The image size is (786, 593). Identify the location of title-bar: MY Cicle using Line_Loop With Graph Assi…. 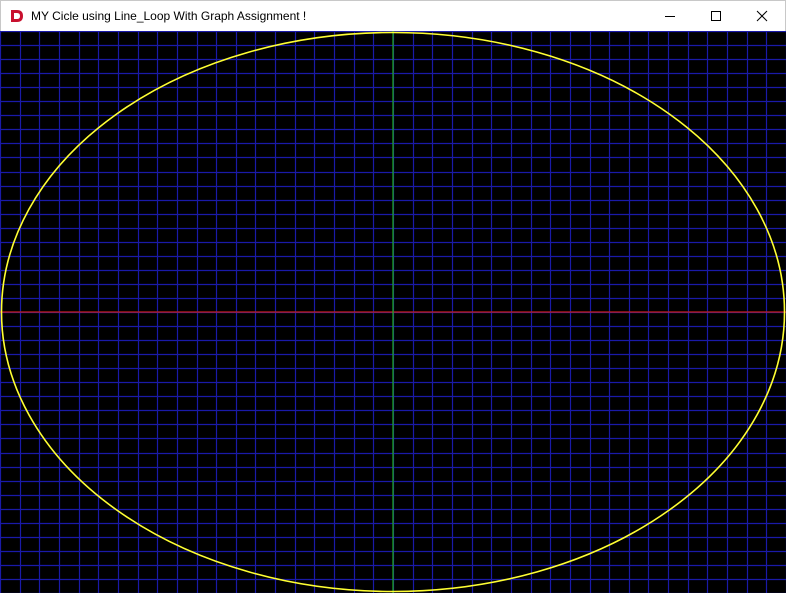
(393, 15).